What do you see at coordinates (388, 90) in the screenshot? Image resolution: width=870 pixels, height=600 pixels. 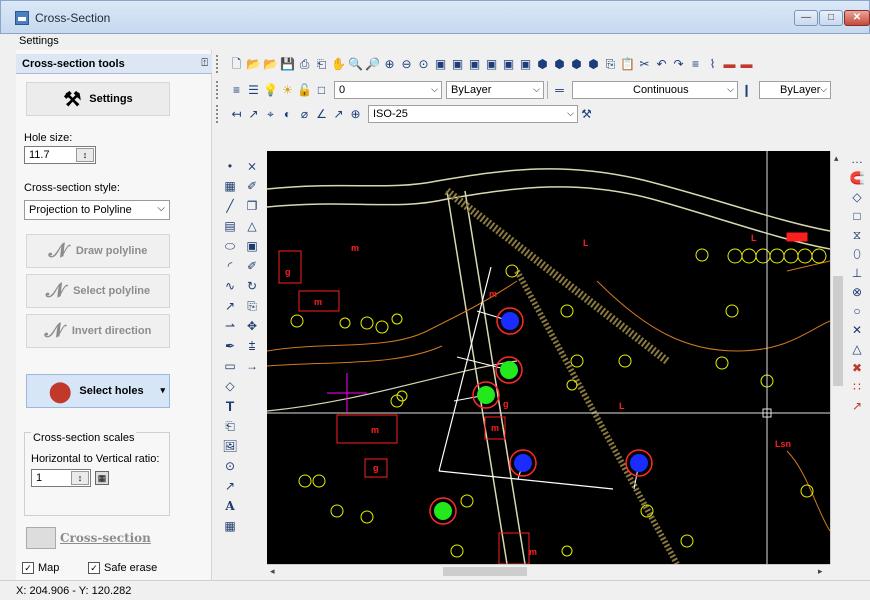 I see `layer-select: 0 ⌵` at bounding box center [388, 90].